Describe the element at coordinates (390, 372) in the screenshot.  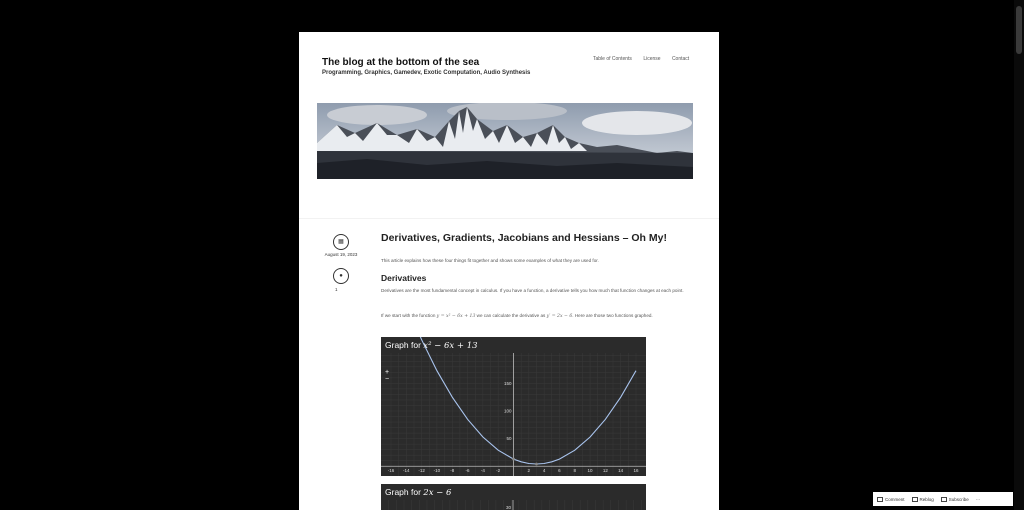
I see `zoom-in-icon: +` at that location.